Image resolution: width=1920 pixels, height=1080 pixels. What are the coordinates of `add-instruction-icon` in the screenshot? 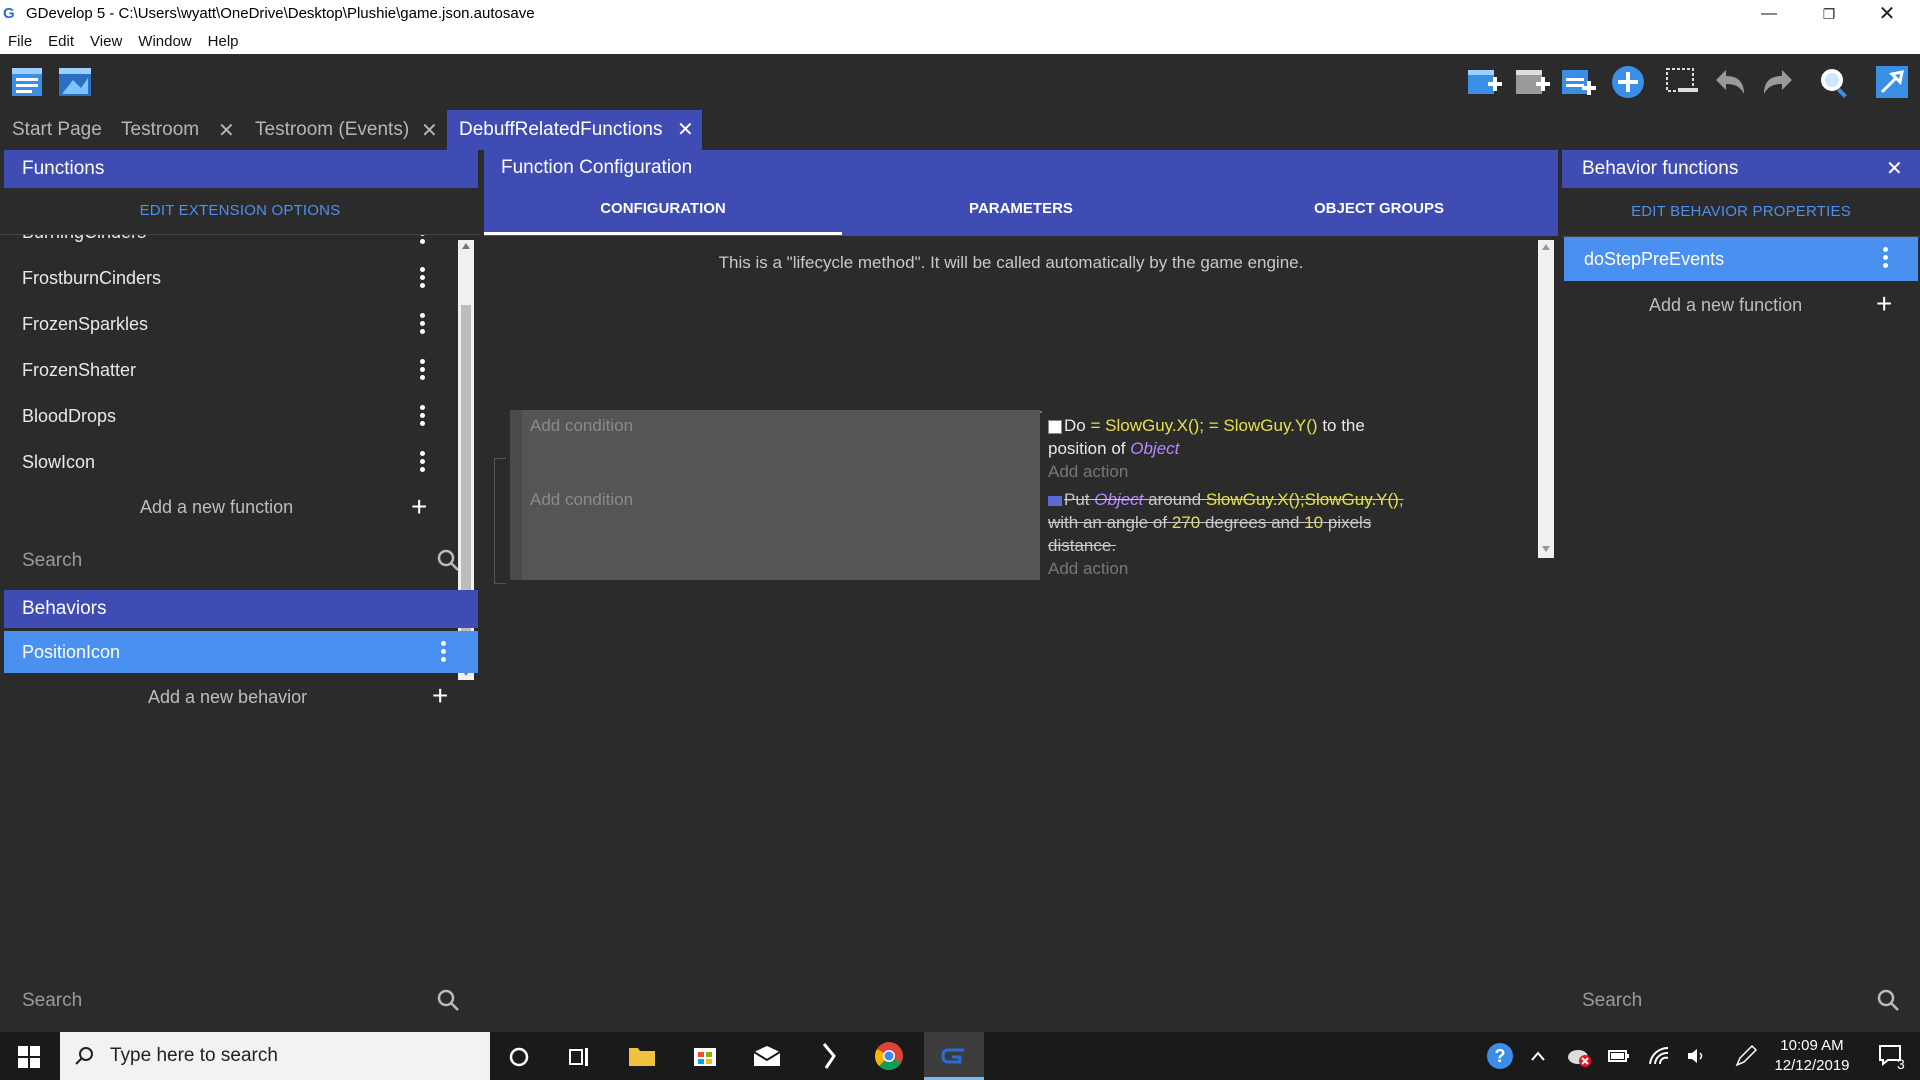 It's located at (1628, 82).